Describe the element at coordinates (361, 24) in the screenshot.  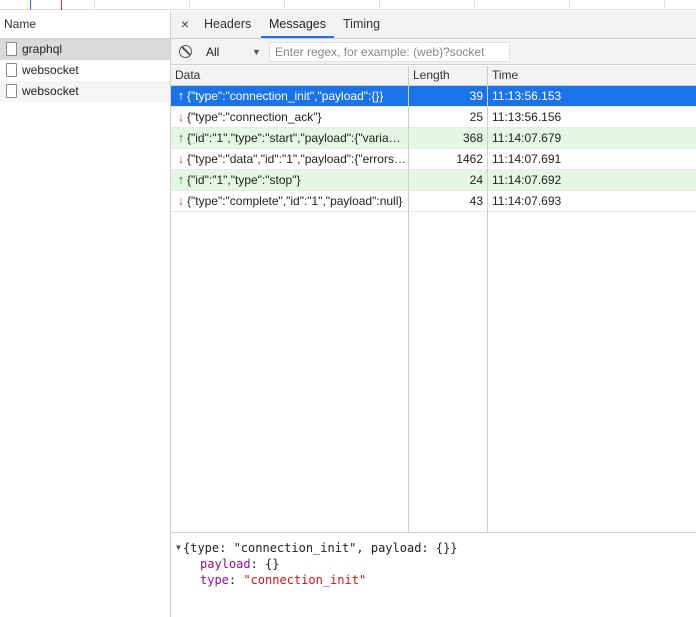
I see `tab-timing: Timing` at that location.